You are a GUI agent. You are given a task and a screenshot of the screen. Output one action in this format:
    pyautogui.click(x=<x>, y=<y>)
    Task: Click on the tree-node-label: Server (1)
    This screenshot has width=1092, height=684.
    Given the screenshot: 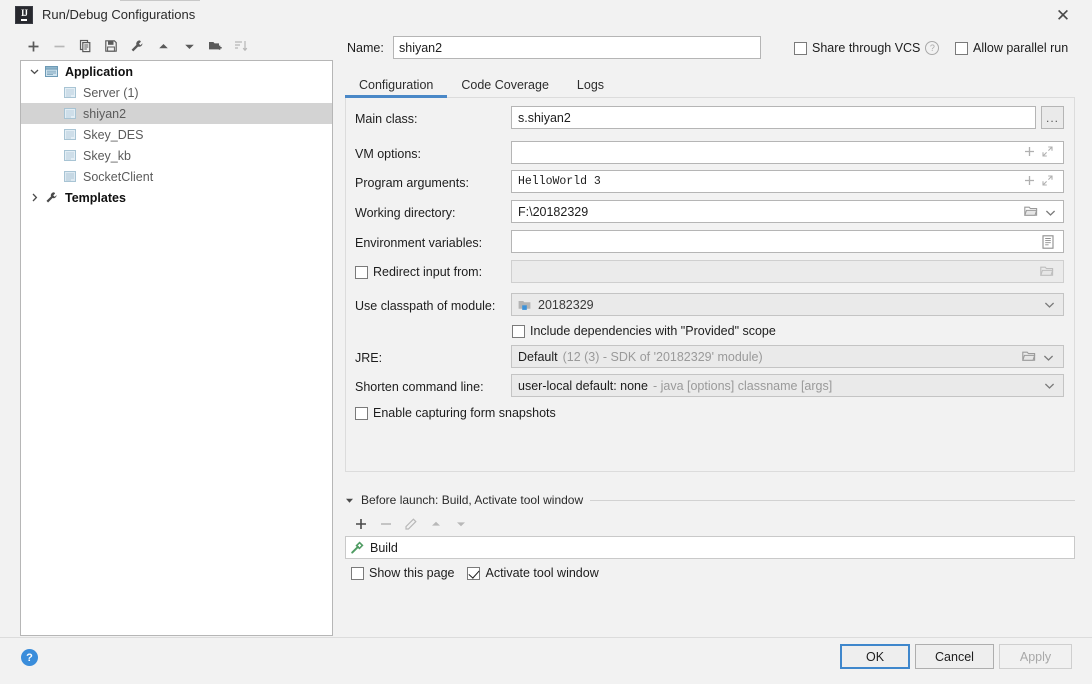 What is the action you would take?
    pyautogui.click(x=111, y=92)
    